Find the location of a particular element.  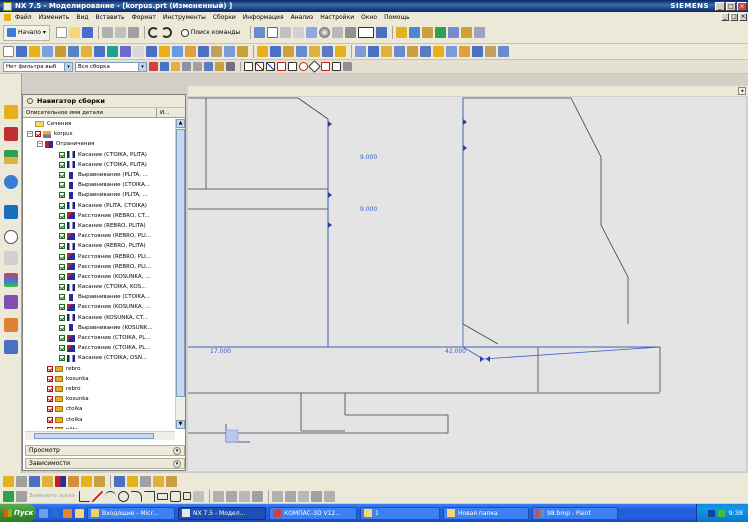

polygon-icon is located at coordinates (175, 496).